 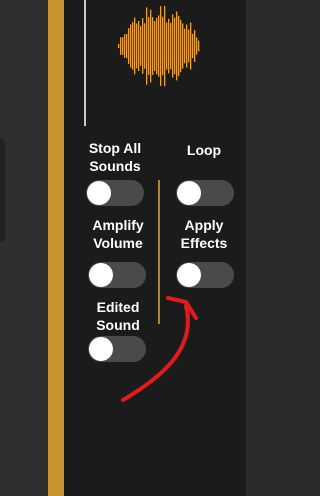 I want to click on loop-label: Loop, so click(x=204, y=150).